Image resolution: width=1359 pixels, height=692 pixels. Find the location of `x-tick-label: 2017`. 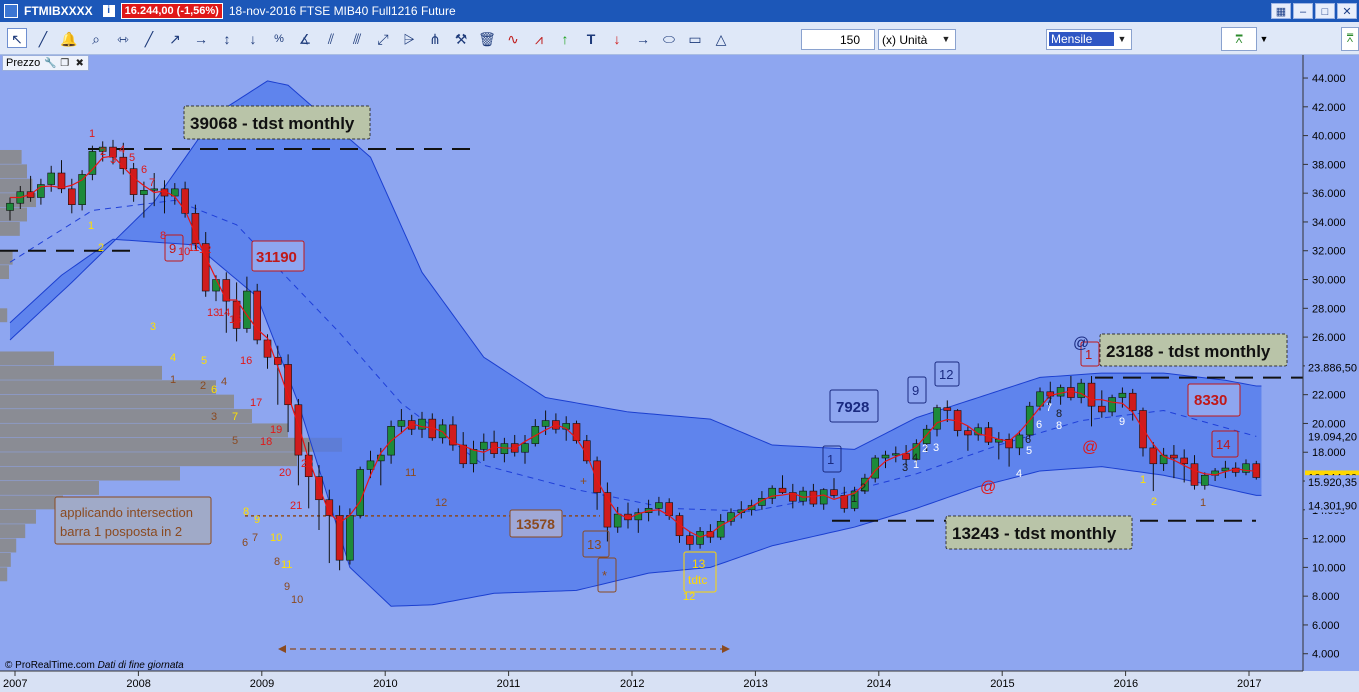

x-tick-label: 2017 is located at coordinates (1249, 684).